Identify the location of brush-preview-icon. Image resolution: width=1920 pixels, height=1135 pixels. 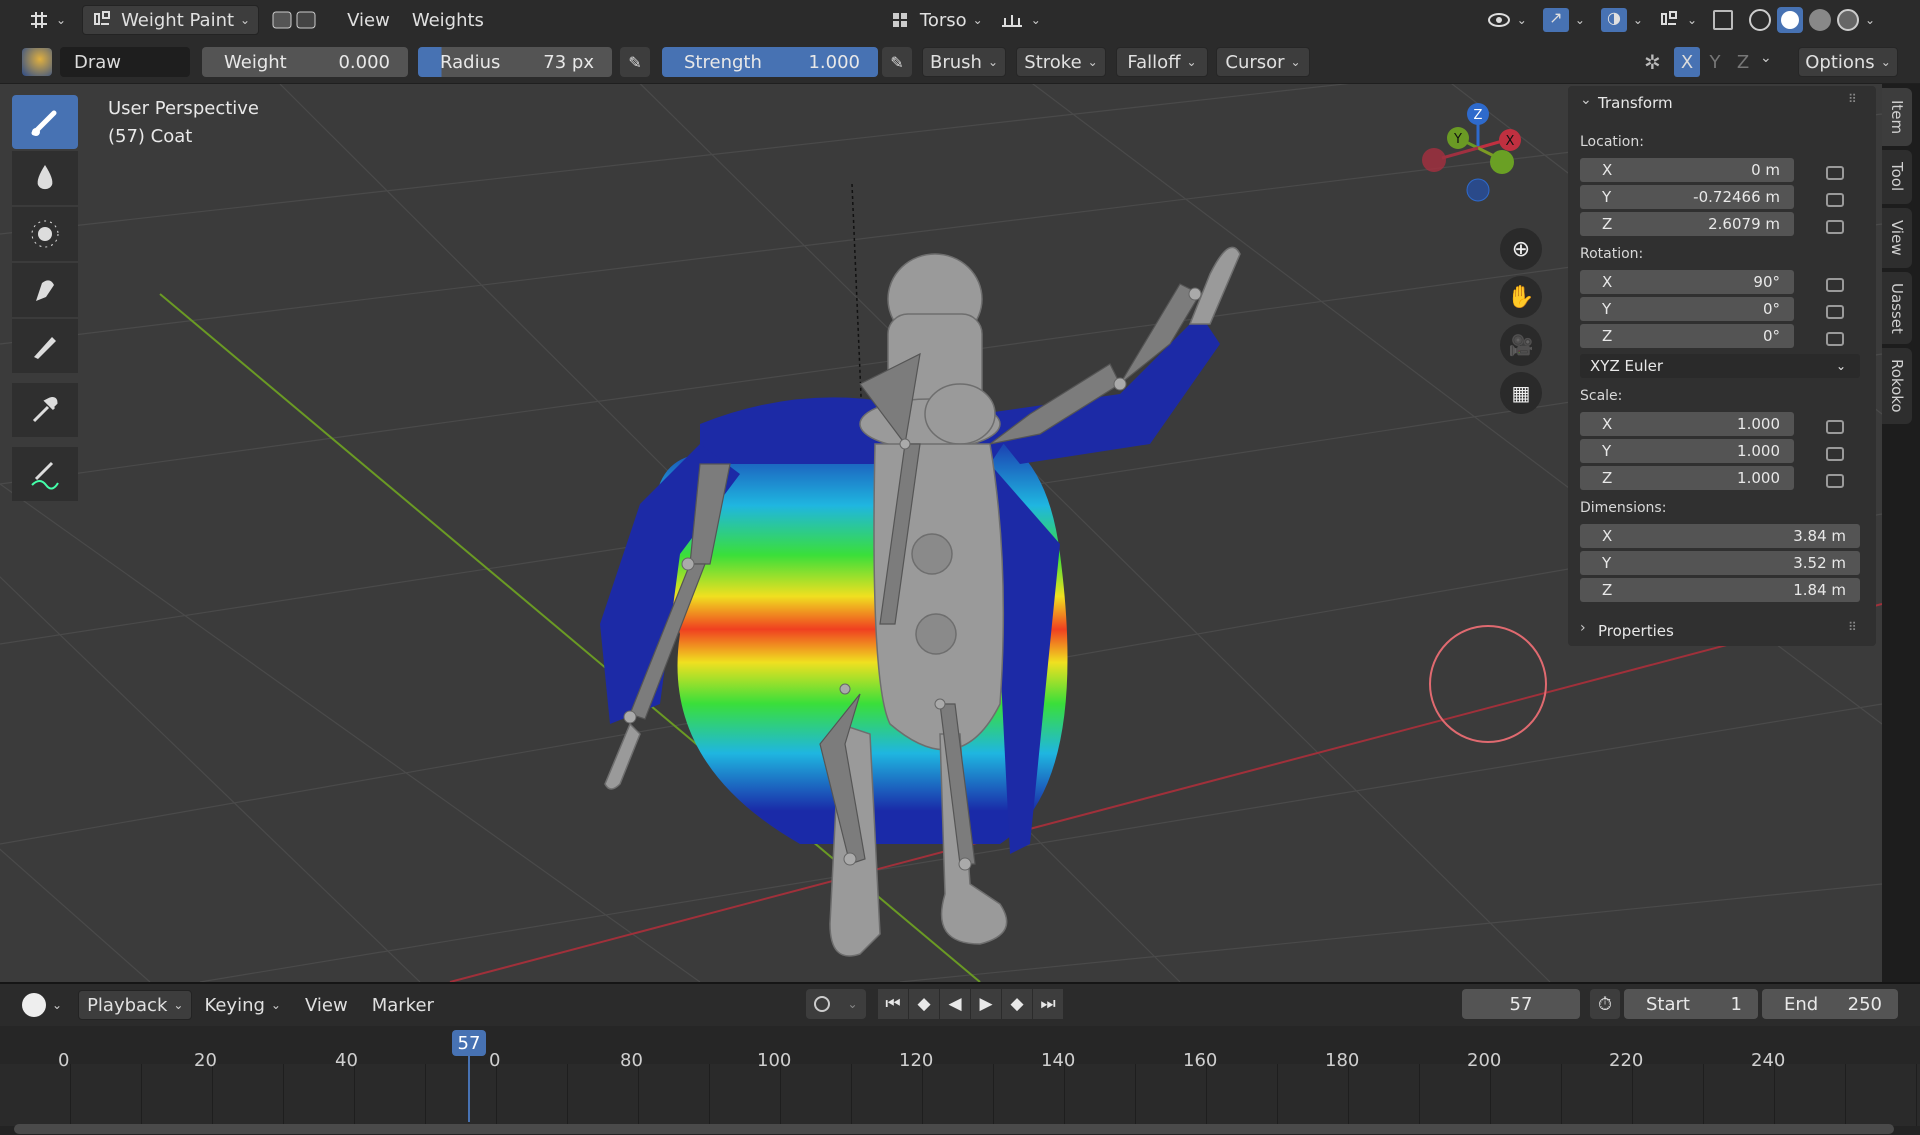
(37, 62).